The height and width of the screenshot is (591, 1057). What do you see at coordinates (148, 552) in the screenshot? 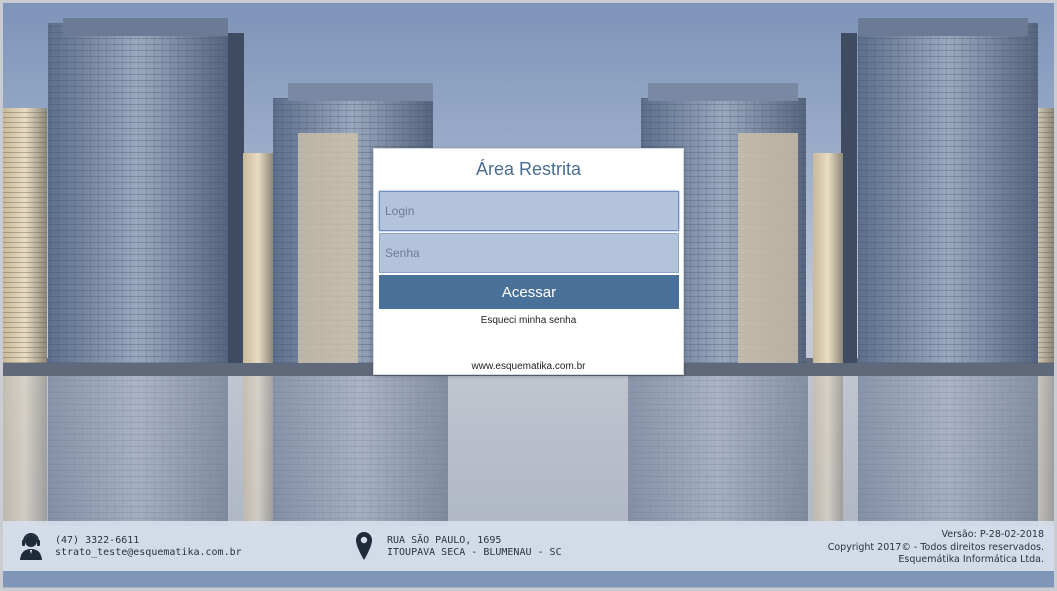
I see `footer-email: strato_teste@esquematika.com.br` at bounding box center [148, 552].